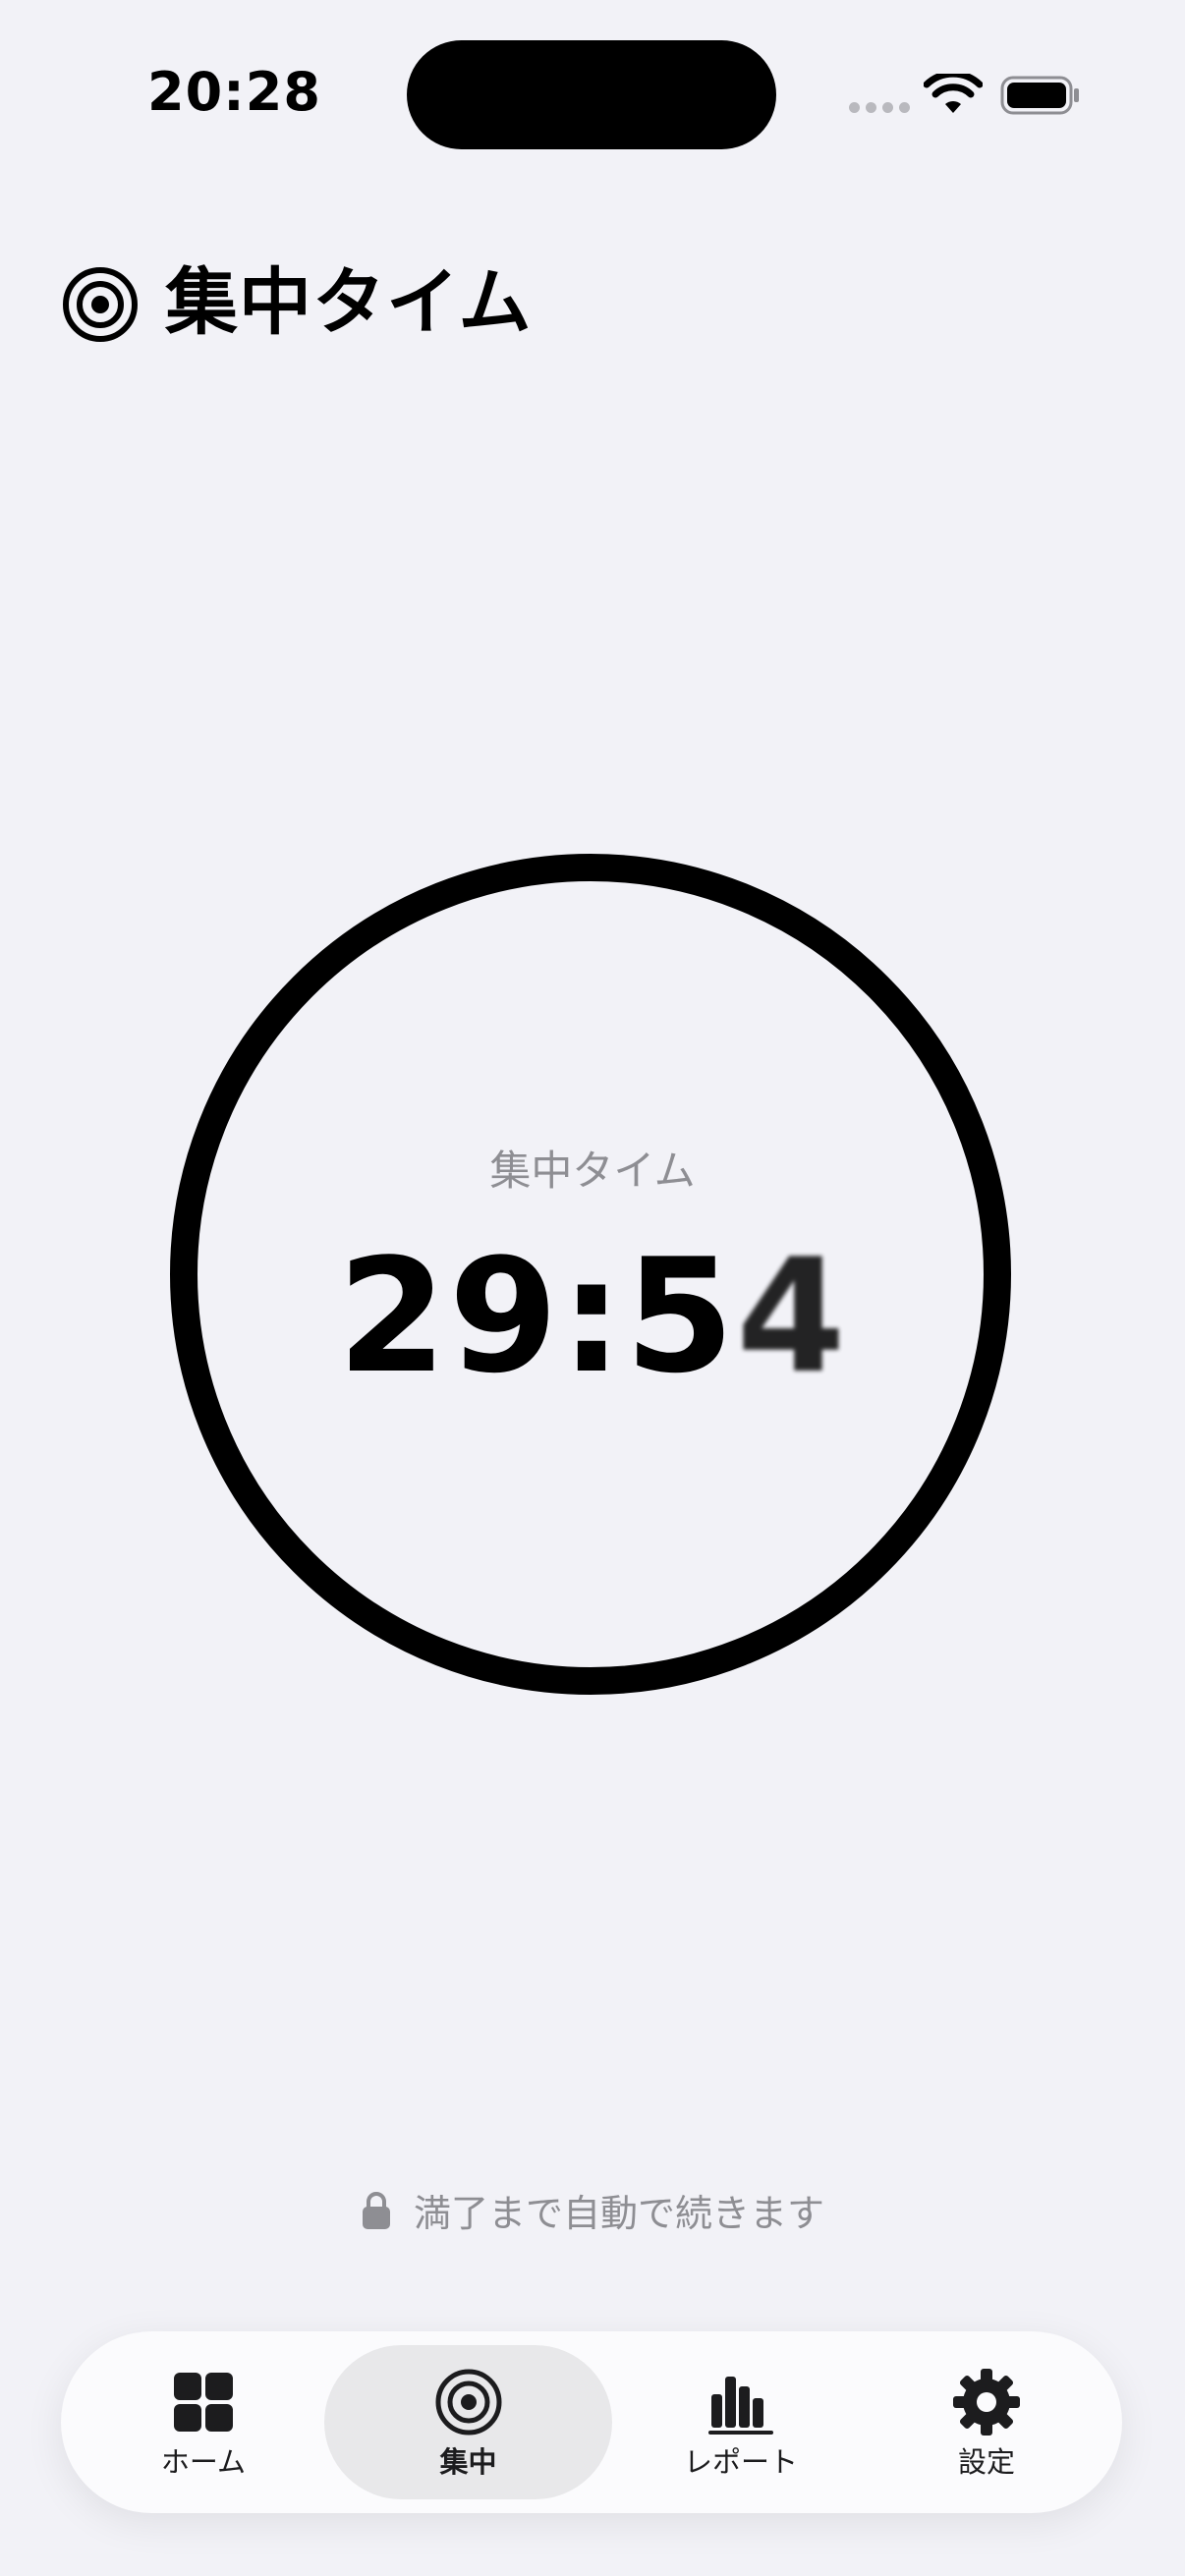 This screenshot has height=2576, width=1185. What do you see at coordinates (234, 92) in the screenshot?
I see `status-bar-time: 20:28` at bounding box center [234, 92].